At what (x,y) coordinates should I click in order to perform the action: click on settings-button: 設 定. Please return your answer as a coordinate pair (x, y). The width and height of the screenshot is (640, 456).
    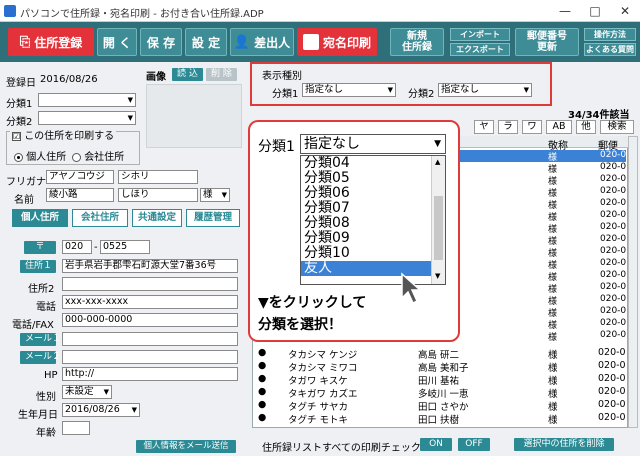
    Looking at the image, I should click on (206, 42).